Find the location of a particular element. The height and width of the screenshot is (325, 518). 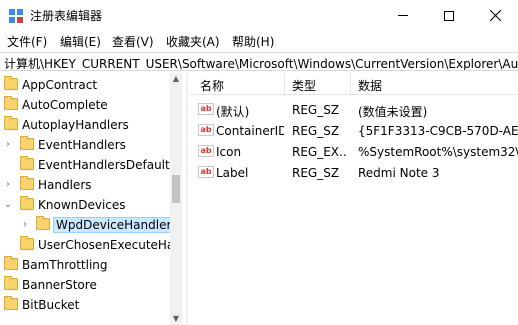

tree-item-autocomplete: AutoComplete is located at coordinates (85, 105).